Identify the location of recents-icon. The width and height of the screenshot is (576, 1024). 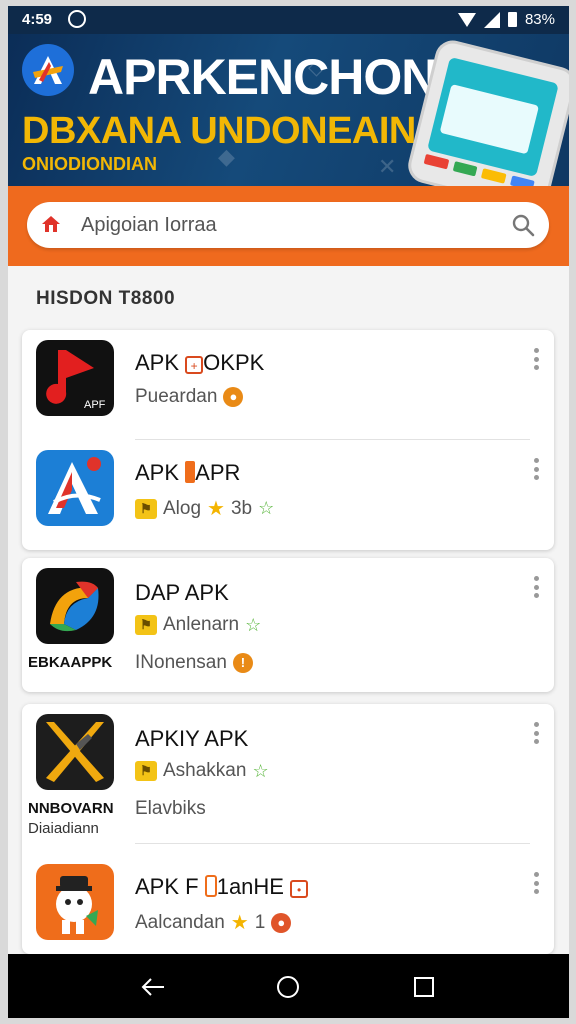
(424, 987).